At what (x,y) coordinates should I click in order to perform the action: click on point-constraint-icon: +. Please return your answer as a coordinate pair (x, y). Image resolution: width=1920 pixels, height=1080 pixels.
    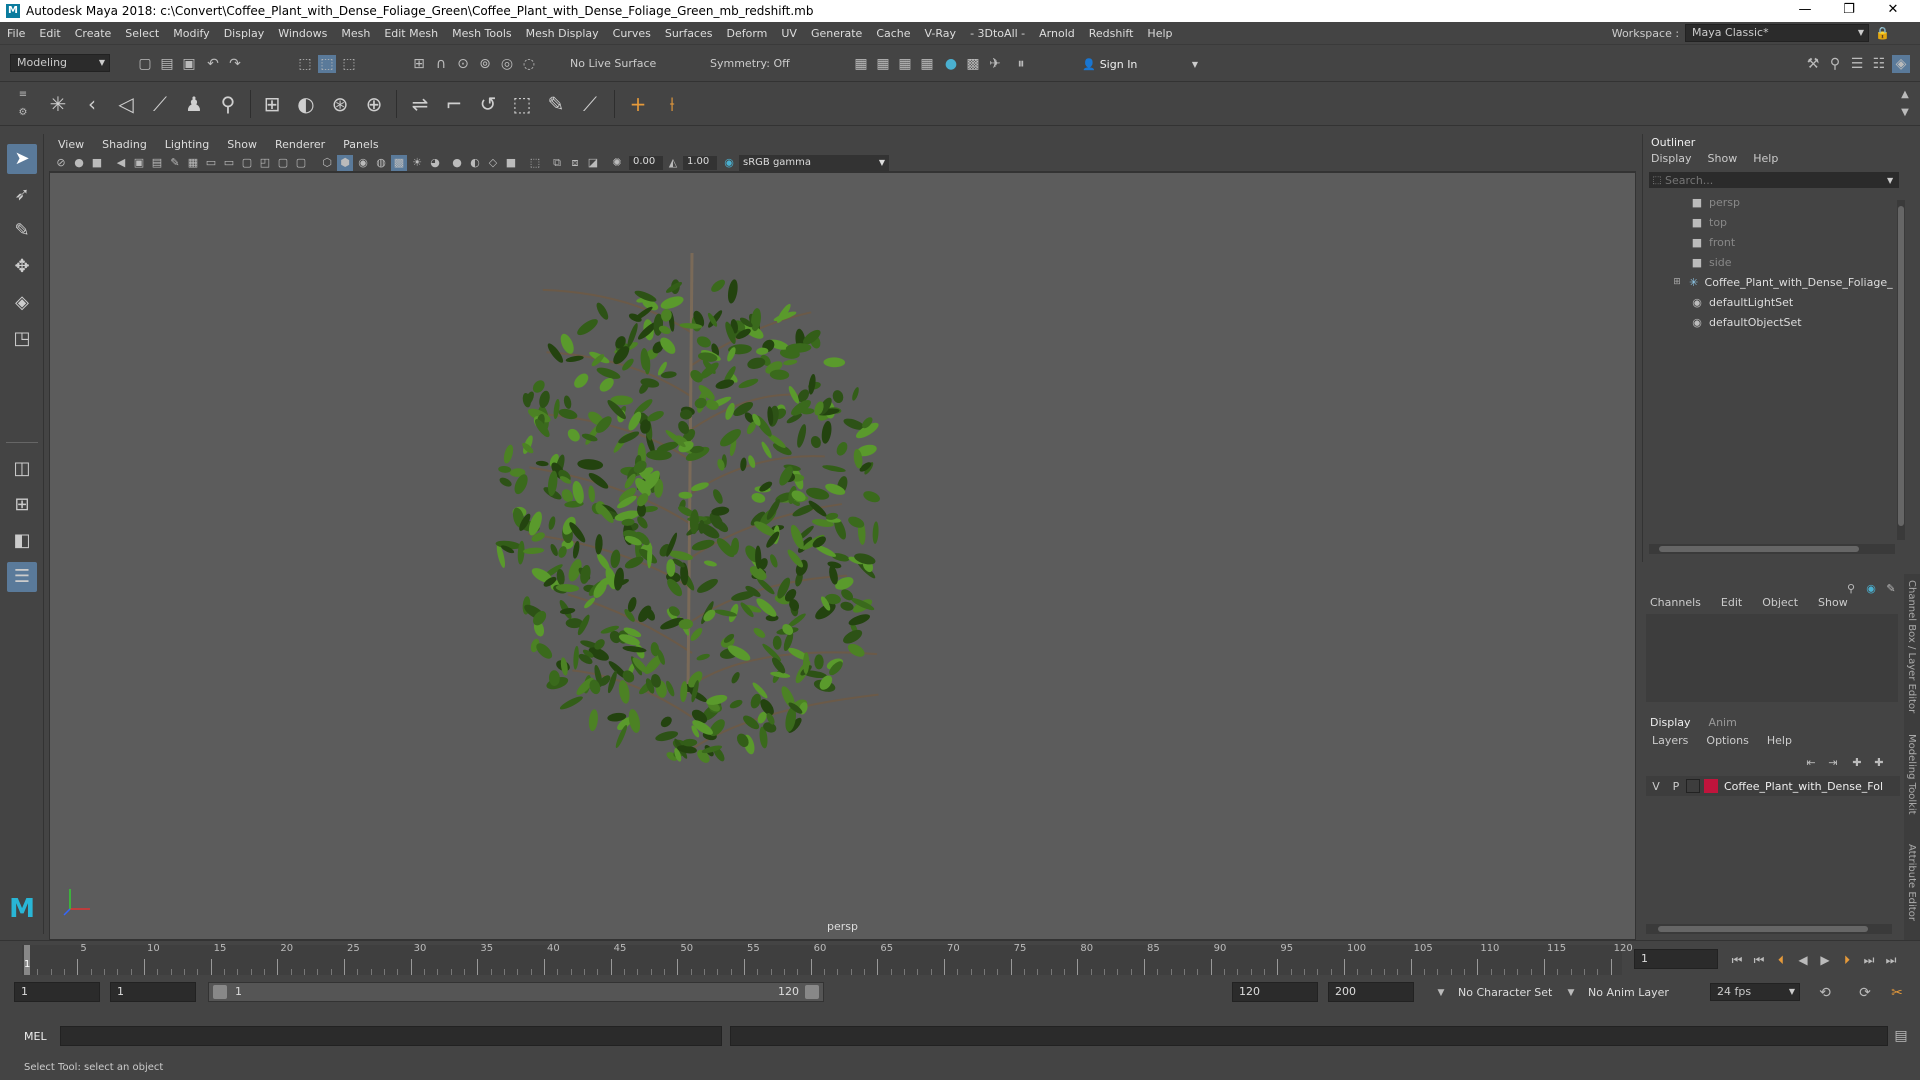
    Looking at the image, I should click on (638, 104).